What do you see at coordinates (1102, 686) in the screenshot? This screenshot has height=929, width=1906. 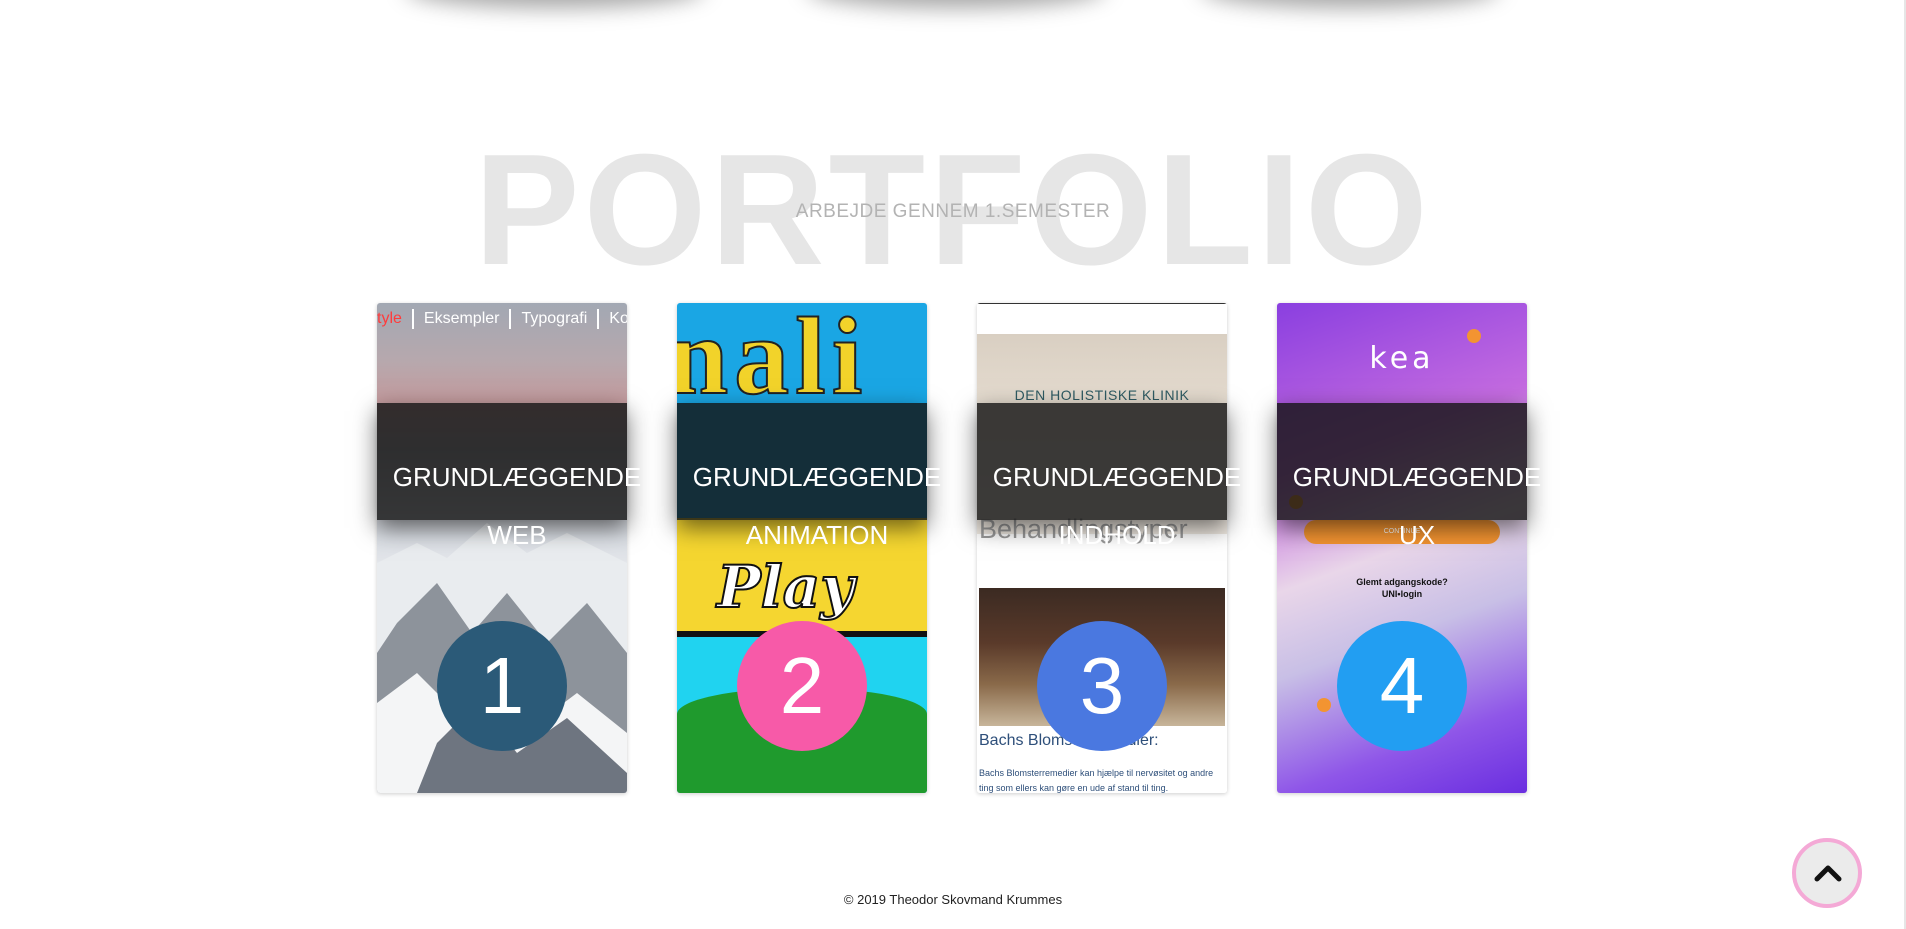 I see `card-number-badge: 3` at bounding box center [1102, 686].